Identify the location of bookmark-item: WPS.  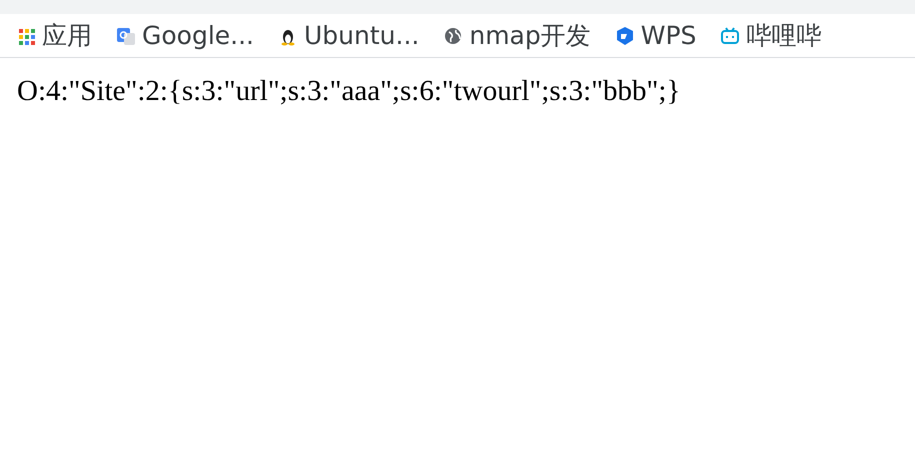
(660, 35).